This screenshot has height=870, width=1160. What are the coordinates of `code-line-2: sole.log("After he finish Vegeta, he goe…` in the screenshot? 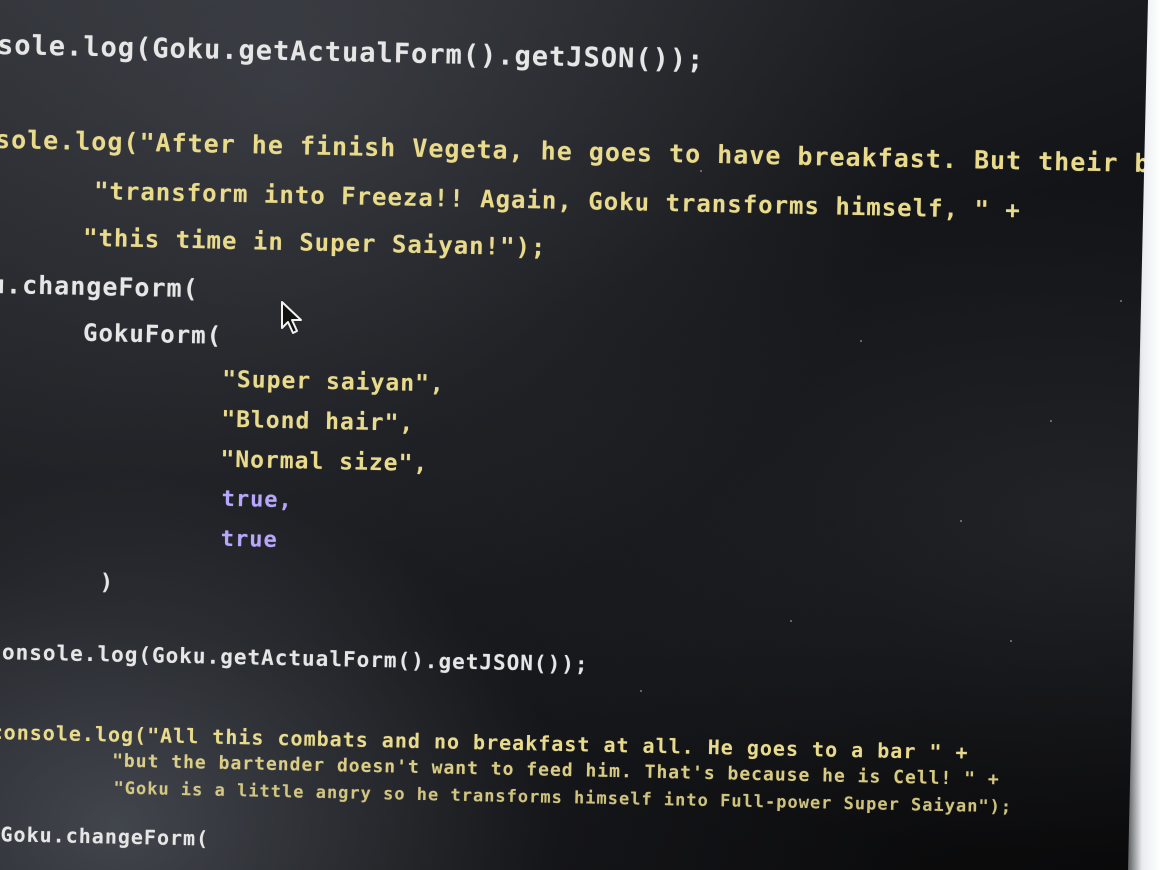 It's located at (580, 152).